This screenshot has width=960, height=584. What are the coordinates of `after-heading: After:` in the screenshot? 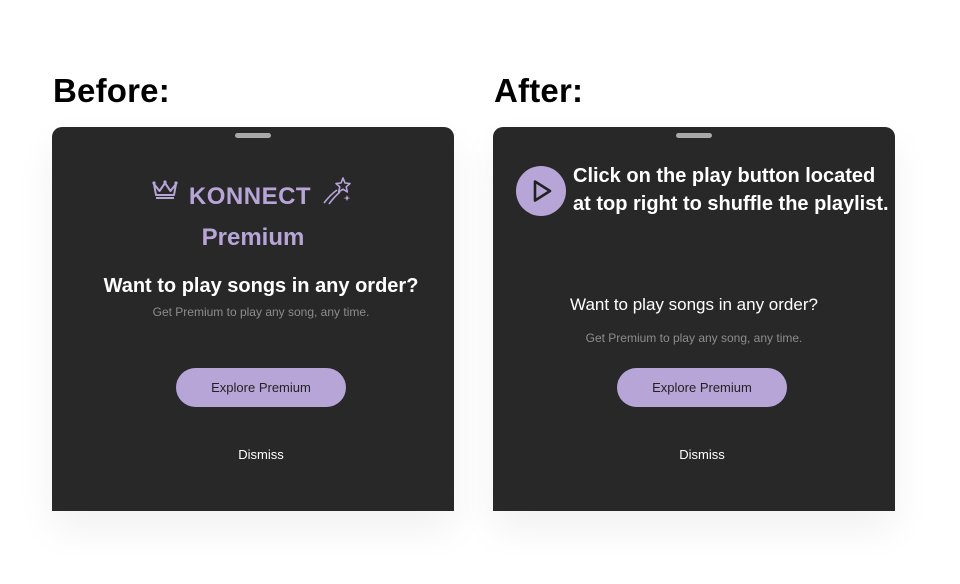 It's located at (539, 90).